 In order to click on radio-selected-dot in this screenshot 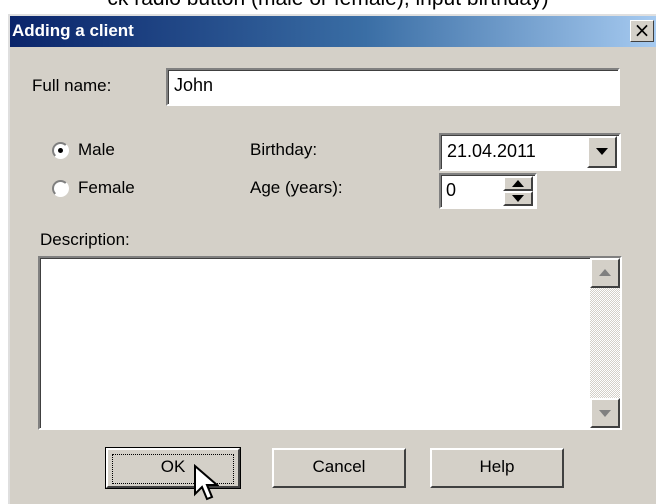, I will do `click(60, 150)`.